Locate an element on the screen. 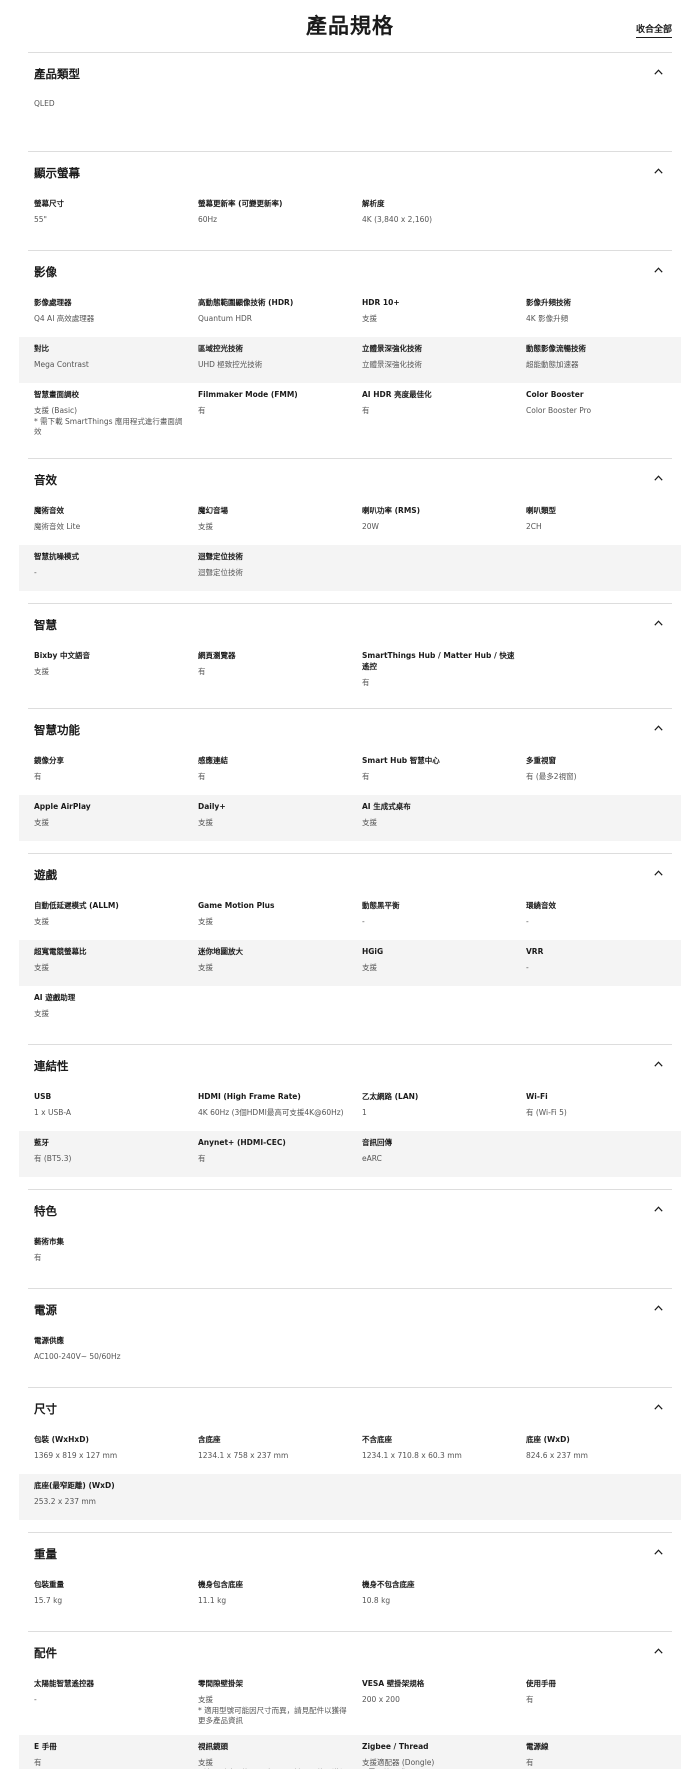 This screenshot has height=1769, width=700. spec-label: Smart Hub 智慧中心 is located at coordinates (401, 760).